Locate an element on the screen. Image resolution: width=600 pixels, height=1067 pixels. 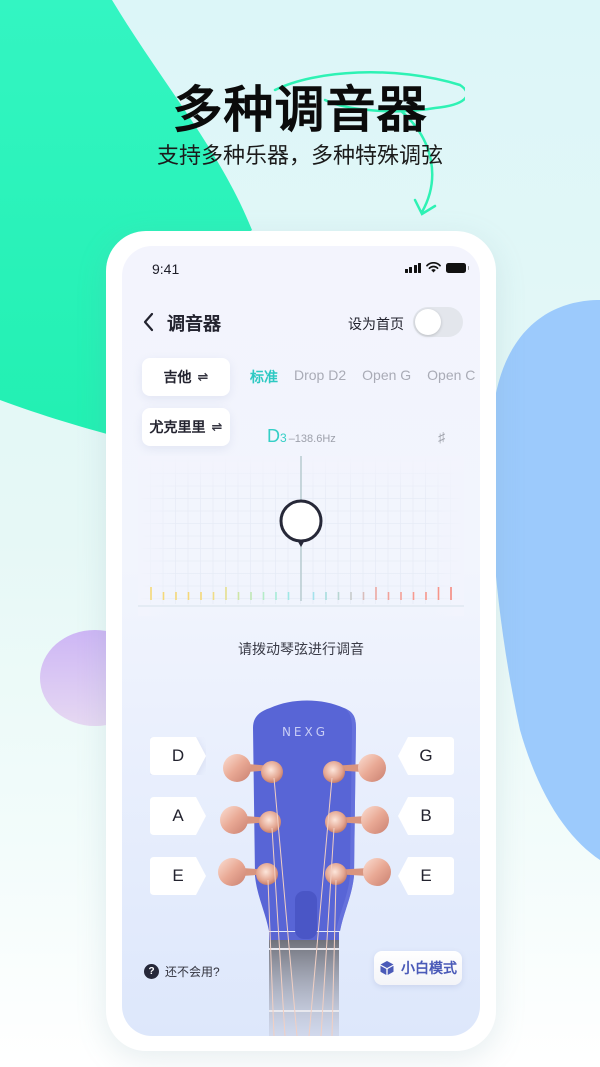
string-note: B is located at coordinates (426, 815).